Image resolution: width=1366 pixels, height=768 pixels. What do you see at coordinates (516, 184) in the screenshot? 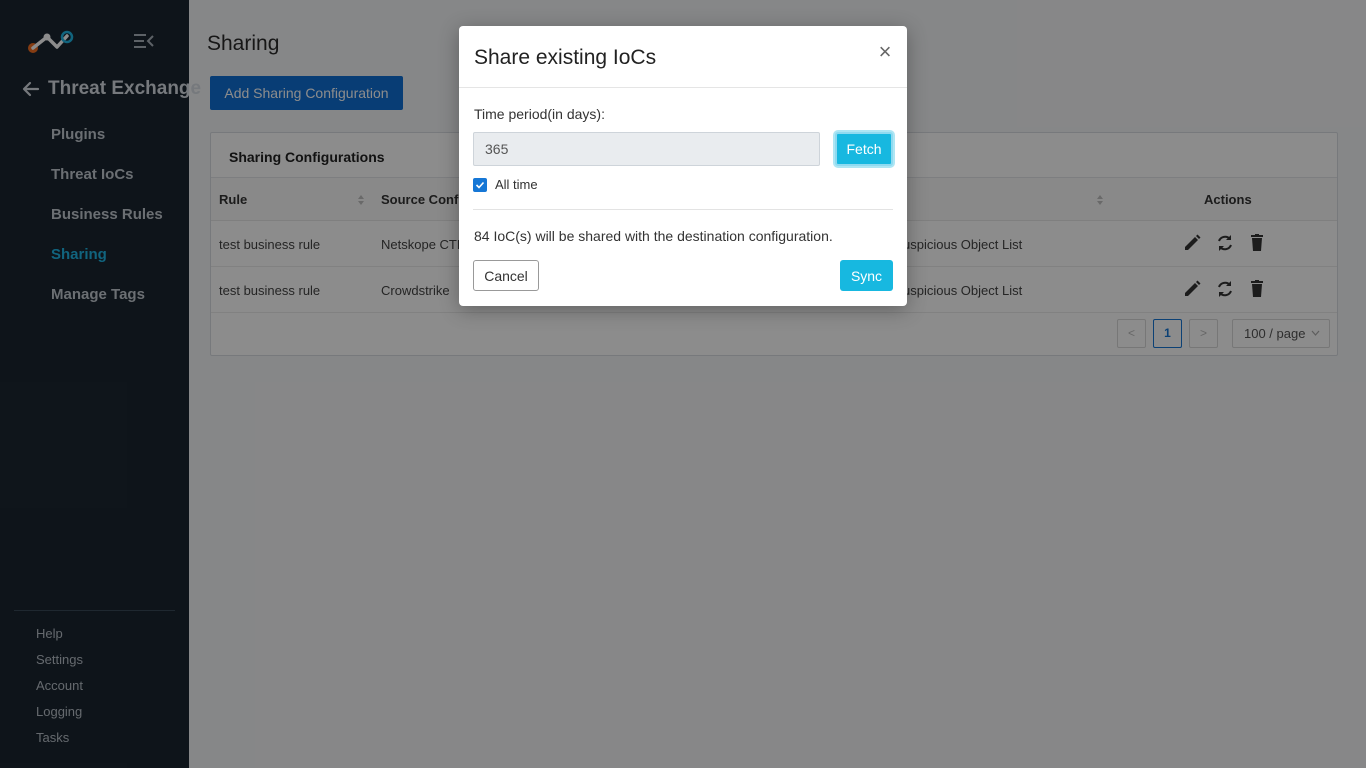
I see `all-time-label: All time` at bounding box center [516, 184].